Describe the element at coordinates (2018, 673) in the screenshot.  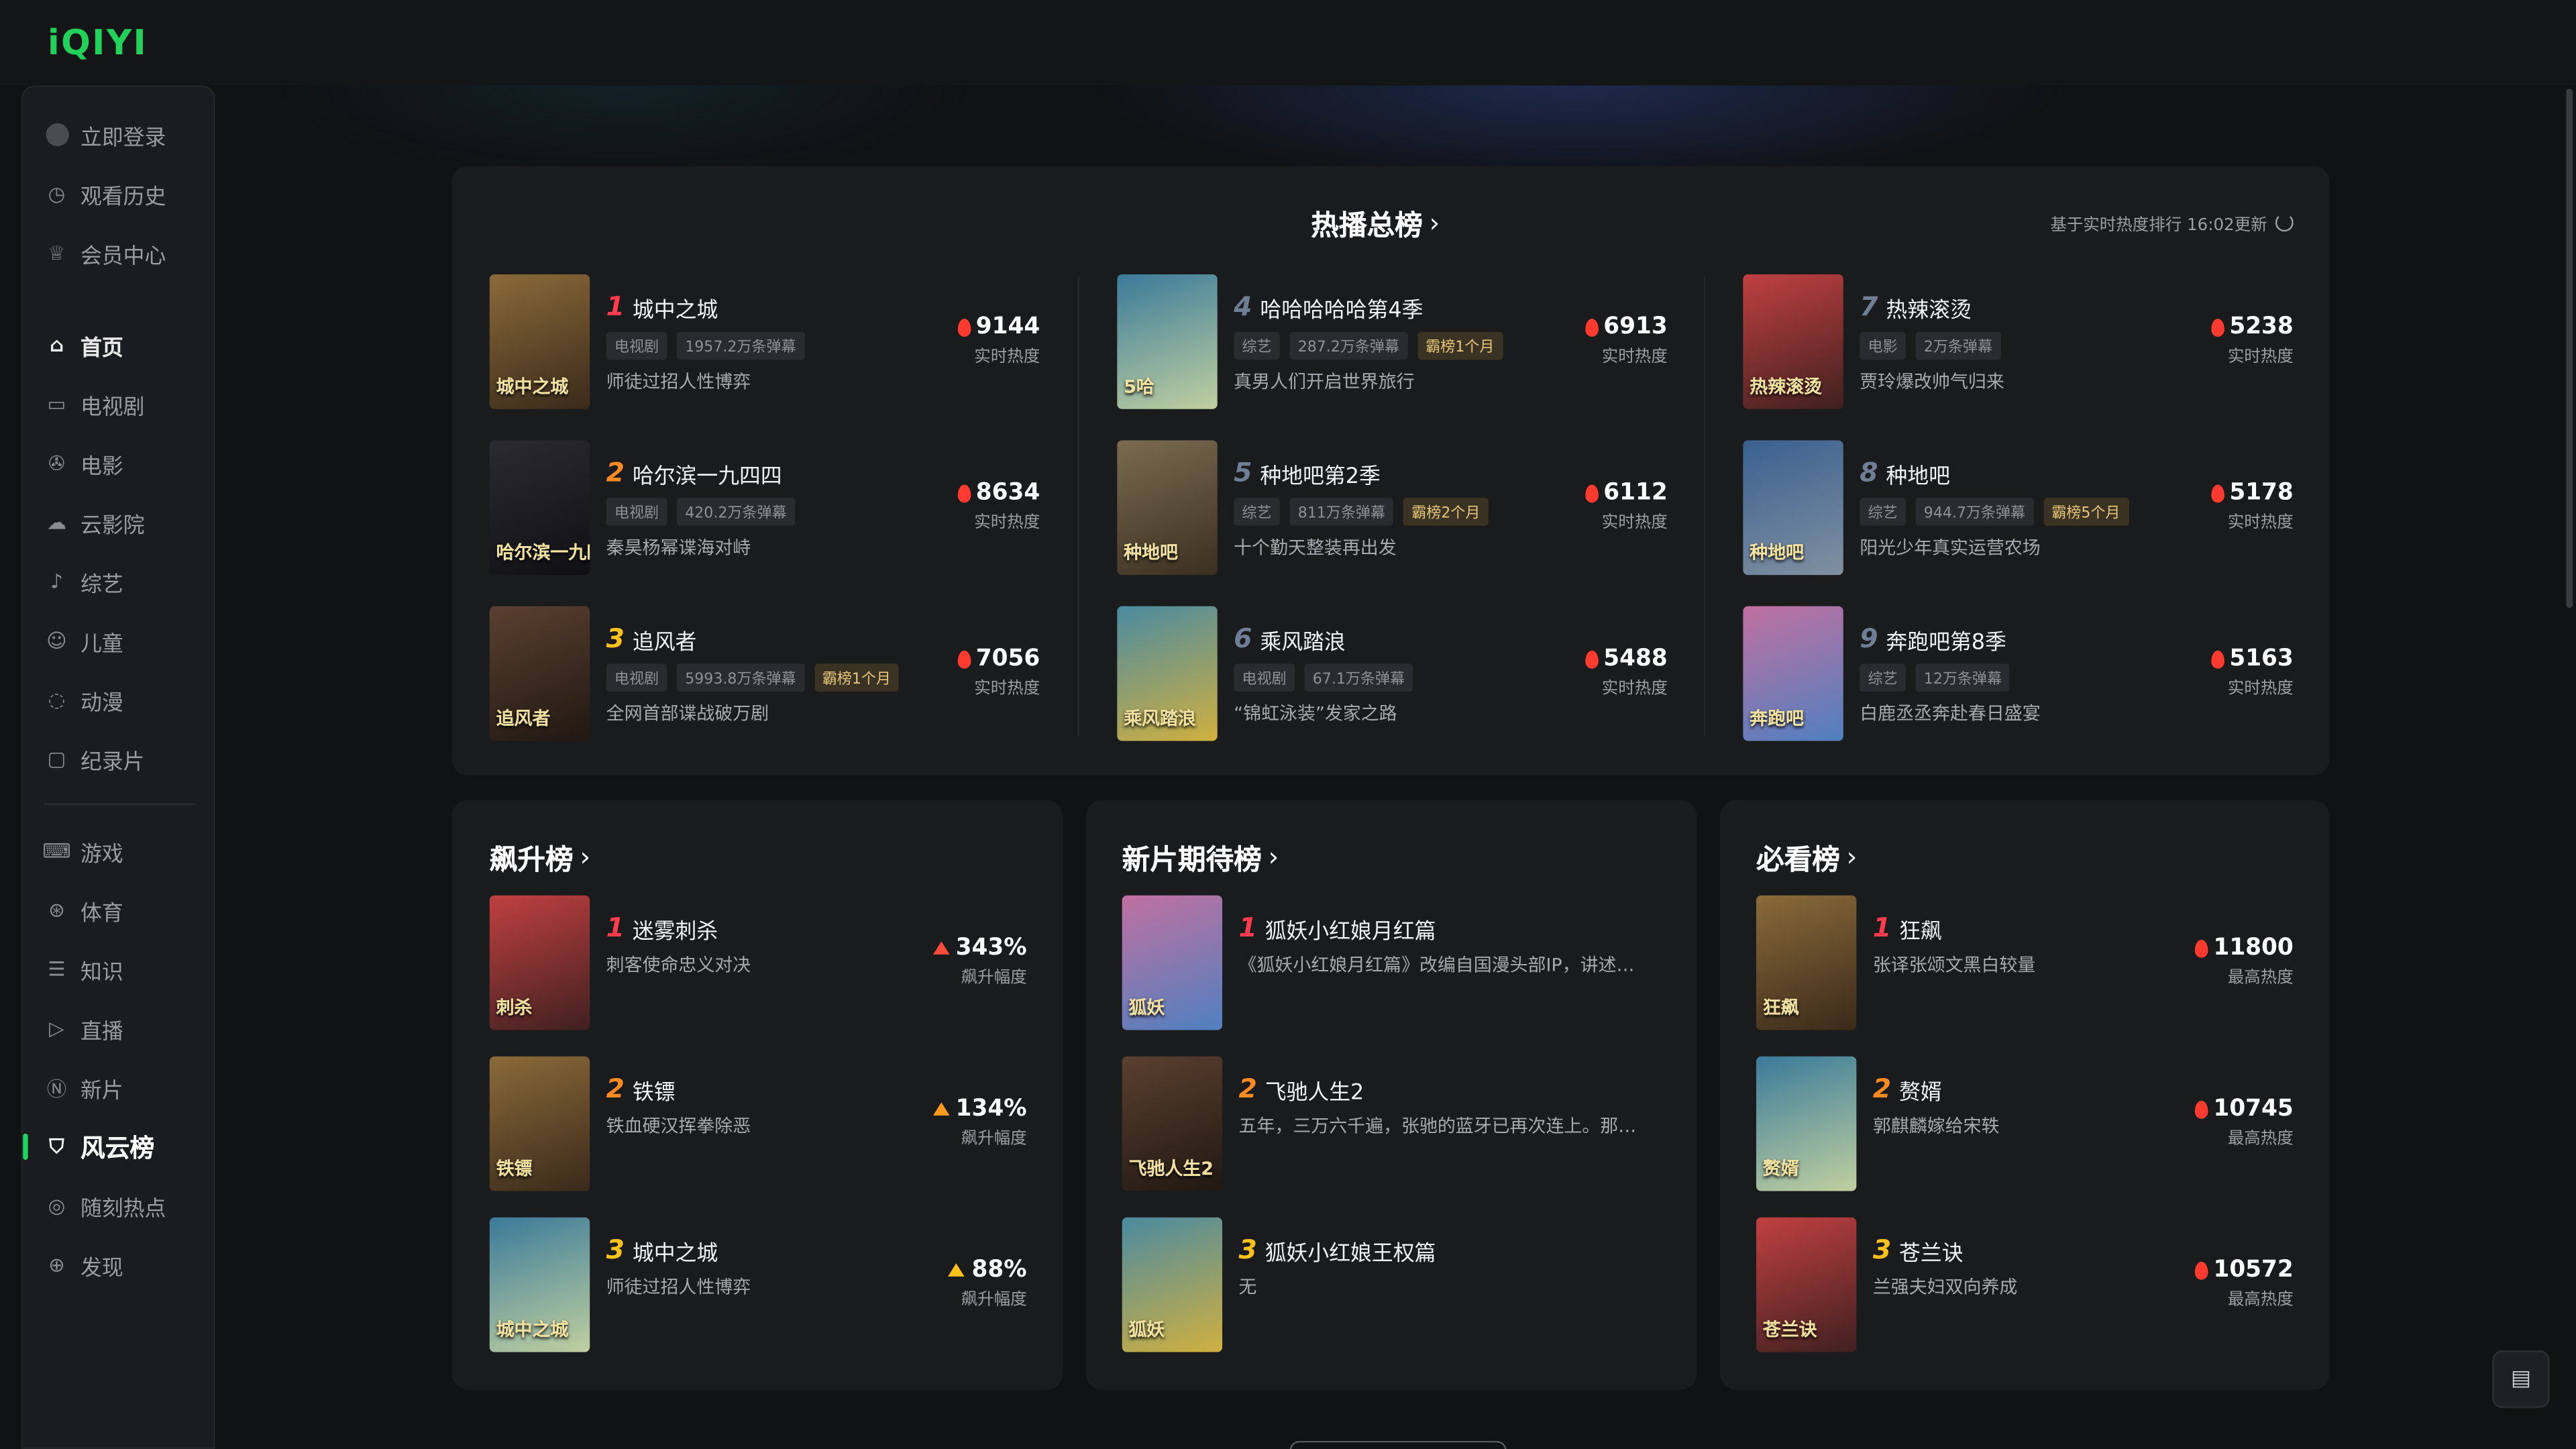
I see `chart-item: 奔跑吧 9 奔跑吧第8季 综艺 12万条弹幕 白鹿丞丞奔赴春日盛宴 5163 实时热度` at that location.